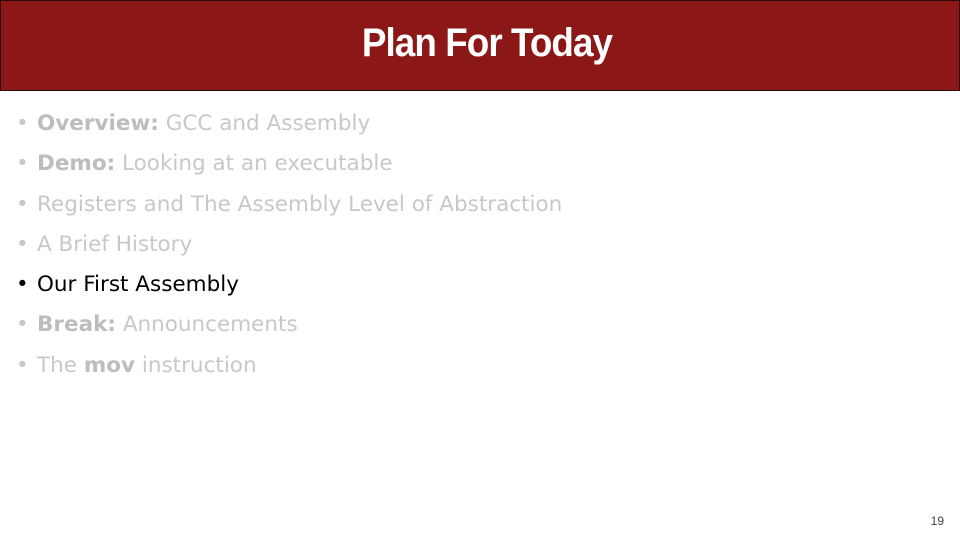 The height and width of the screenshot is (540, 960). I want to click on agenda-item-text-pre: The, so click(60, 365).